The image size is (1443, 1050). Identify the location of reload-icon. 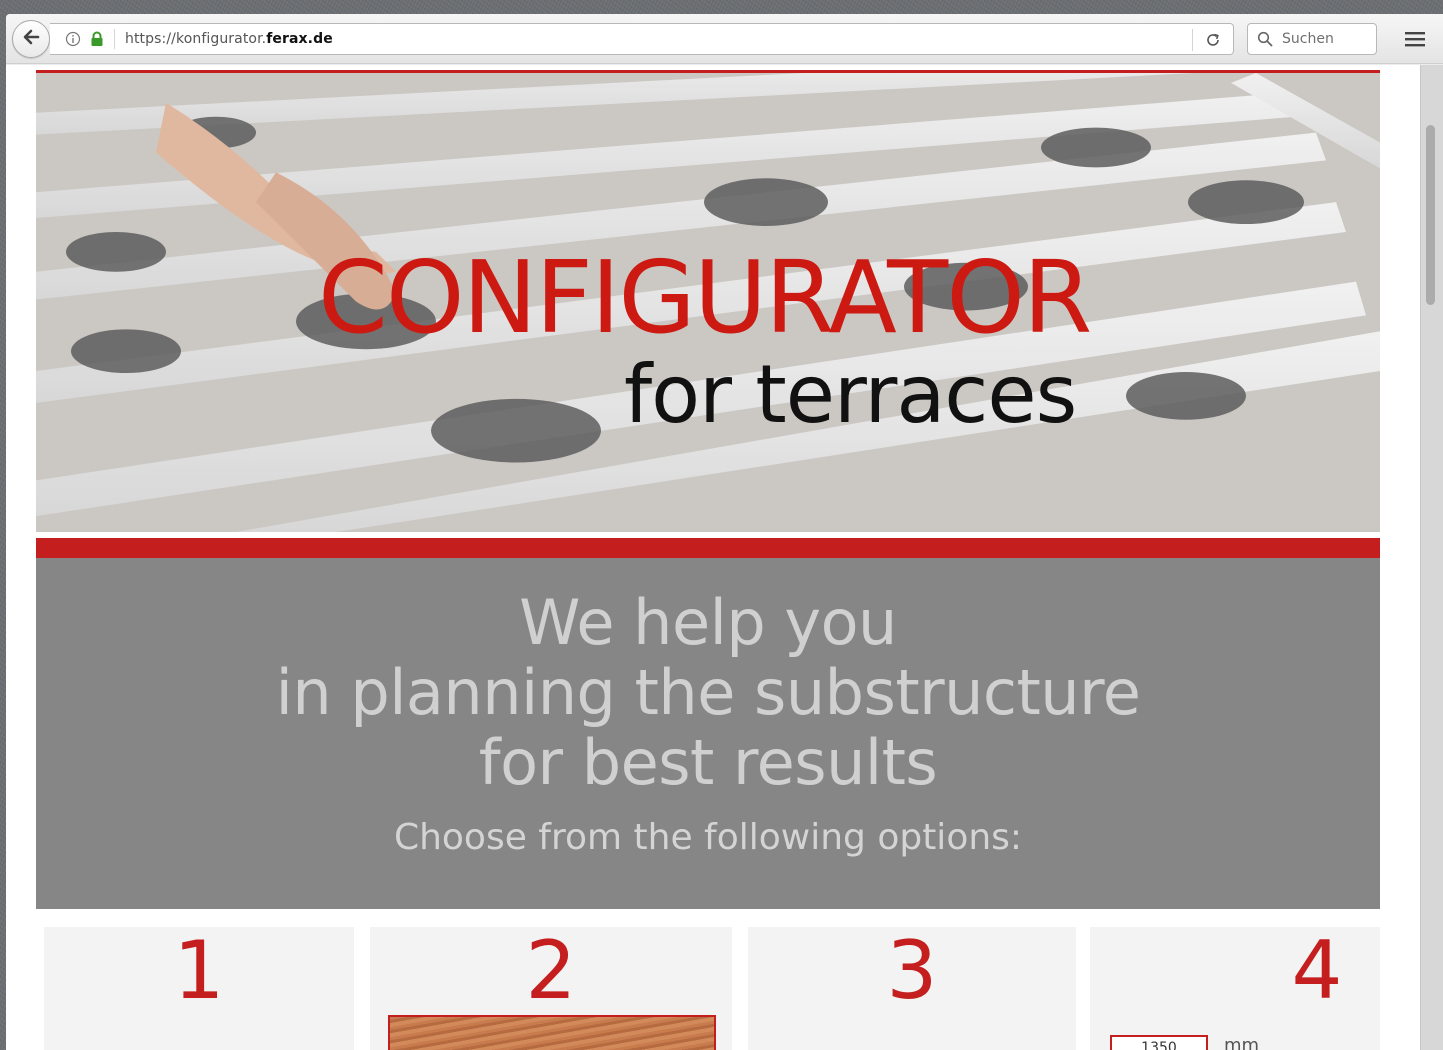
(1213, 40).